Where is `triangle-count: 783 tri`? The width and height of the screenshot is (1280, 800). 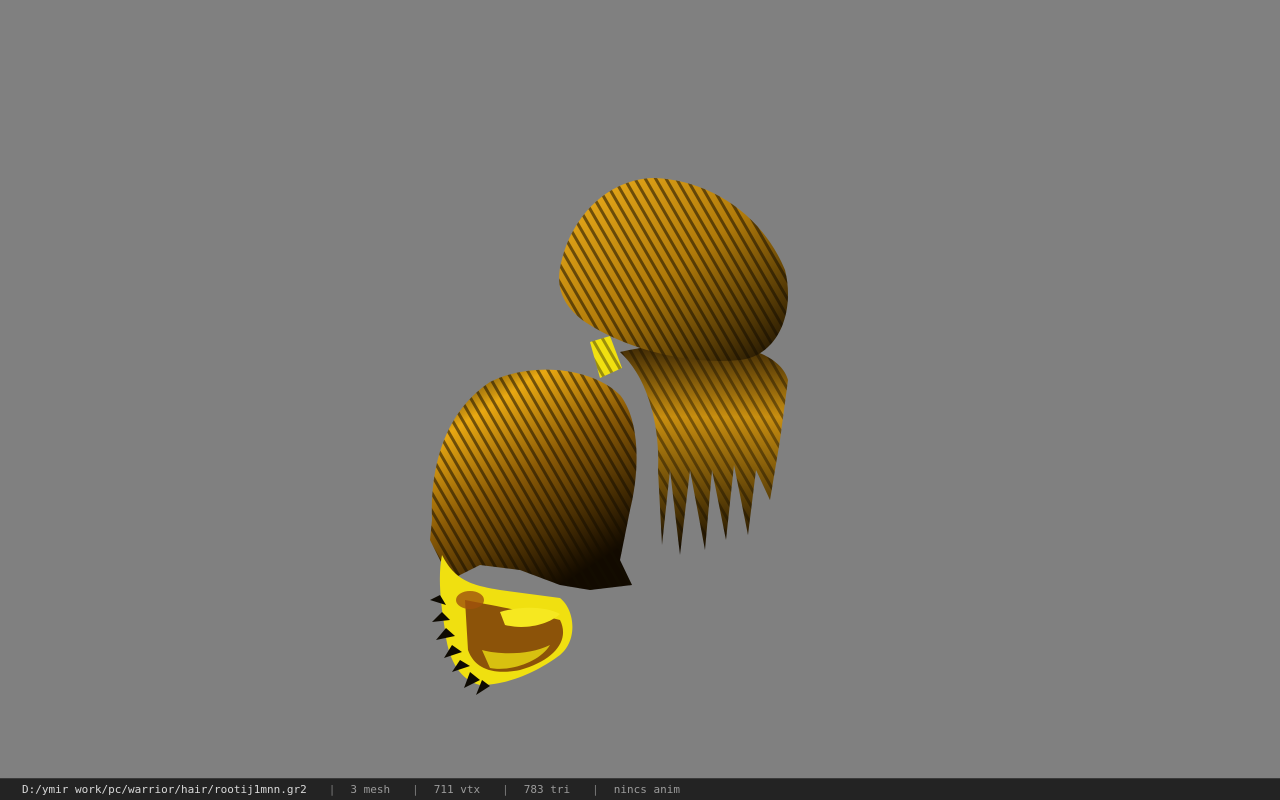
triangle-count: 783 tri is located at coordinates (547, 789).